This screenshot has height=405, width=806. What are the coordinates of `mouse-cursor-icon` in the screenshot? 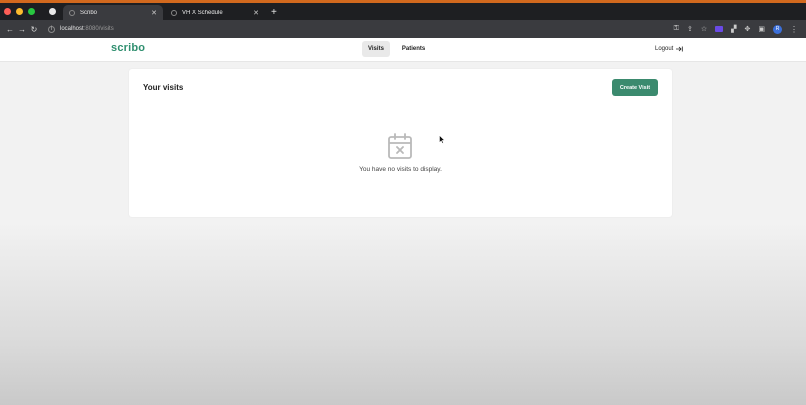 It's located at (442, 139).